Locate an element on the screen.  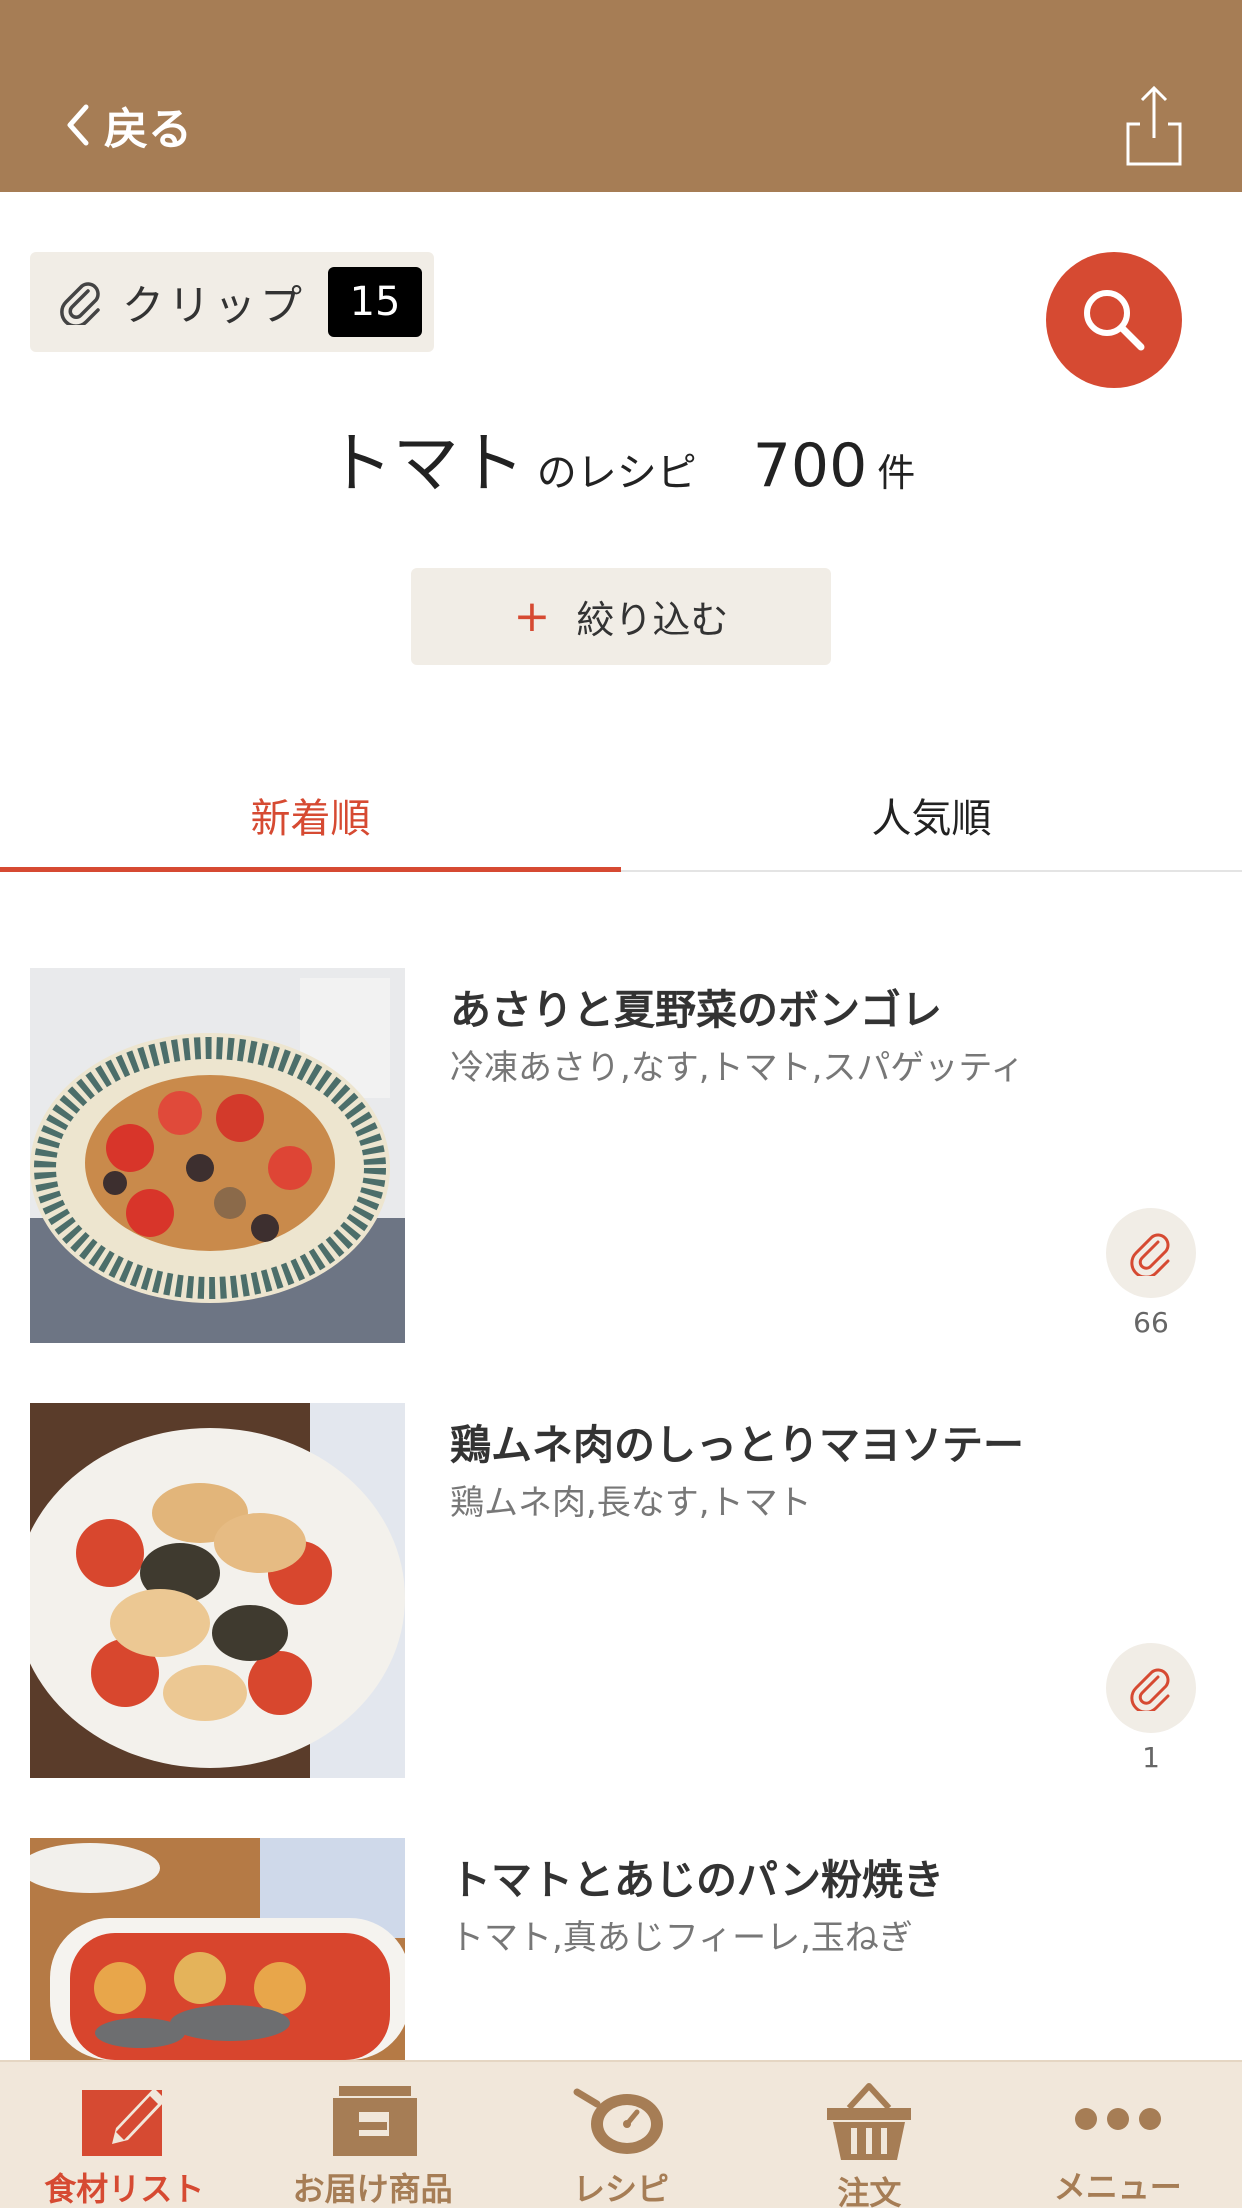
tabbar-item-delivery: お届け商品 is located at coordinates (372, 2135).